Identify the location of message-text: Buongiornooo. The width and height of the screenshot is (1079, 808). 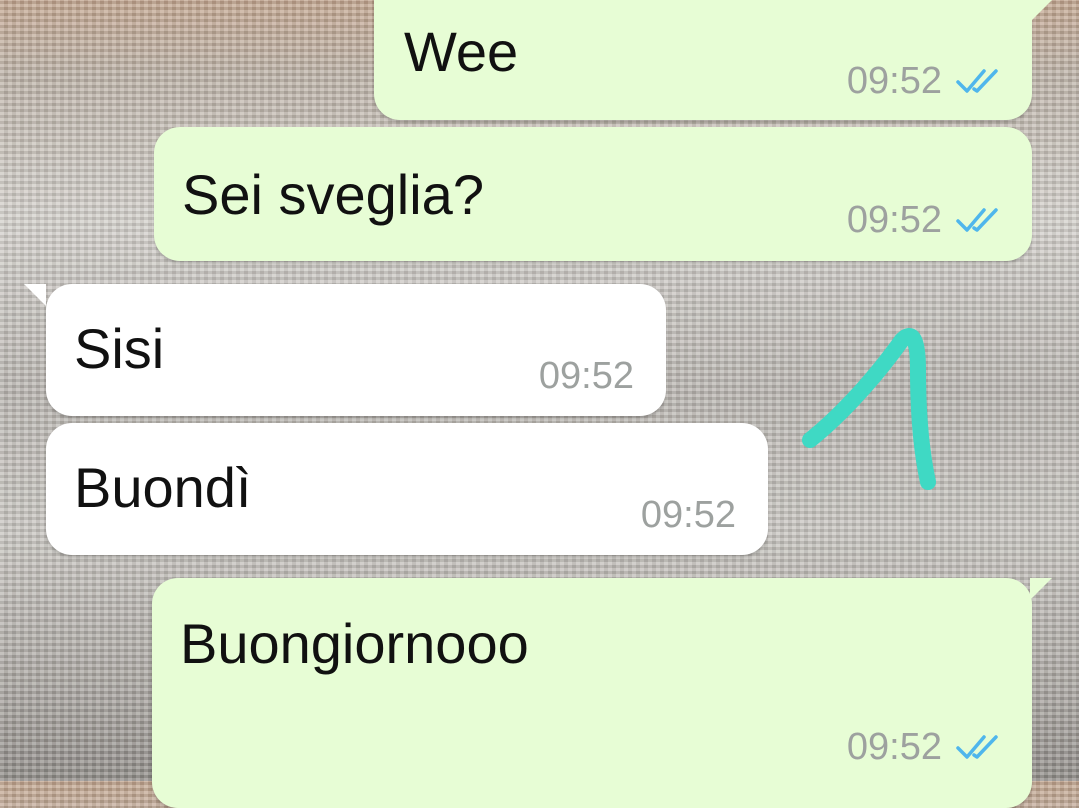
(354, 643).